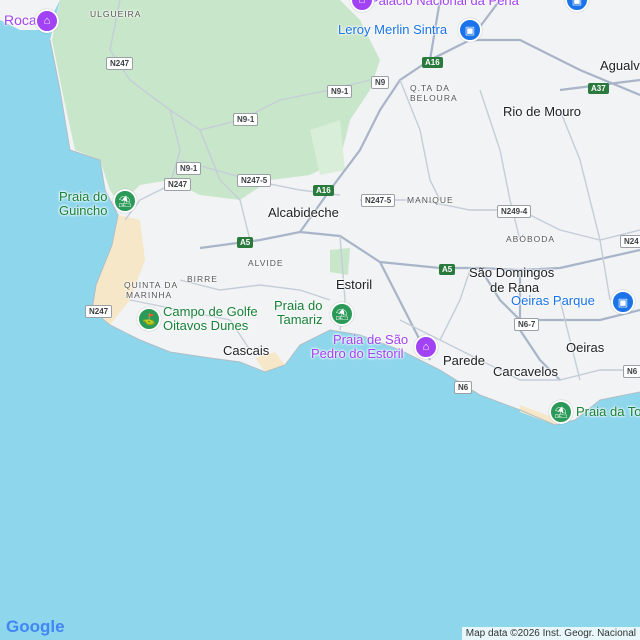  What do you see at coordinates (357, 353) in the screenshot?
I see `poi-sao-pedro-line2: Pedro do Estoril` at bounding box center [357, 353].